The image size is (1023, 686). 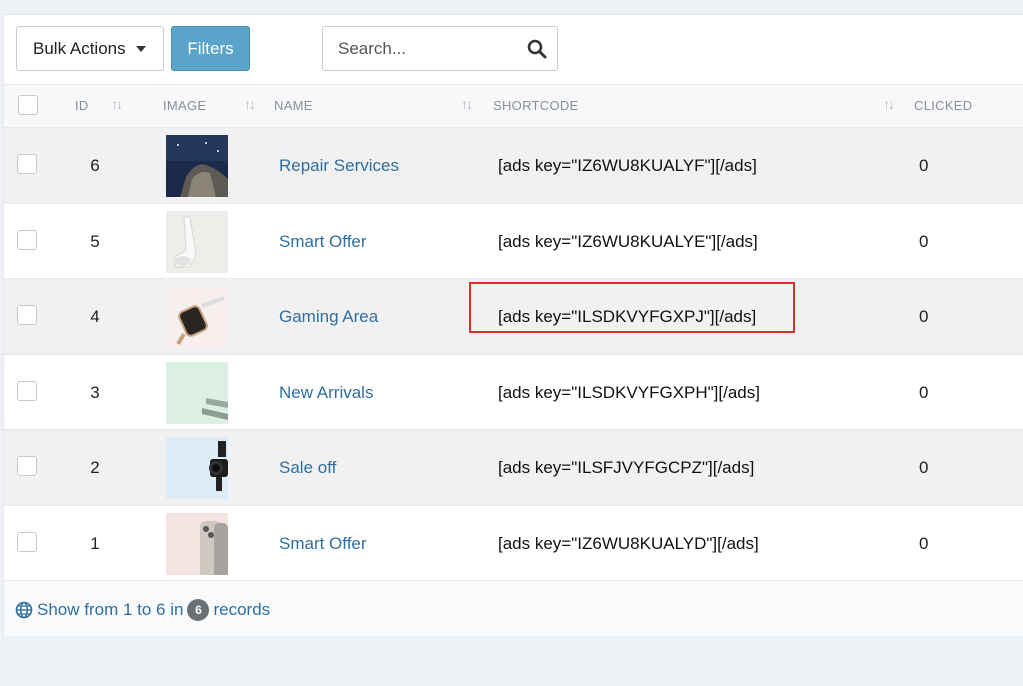 What do you see at coordinates (423, 48) in the screenshot?
I see `search-input` at bounding box center [423, 48].